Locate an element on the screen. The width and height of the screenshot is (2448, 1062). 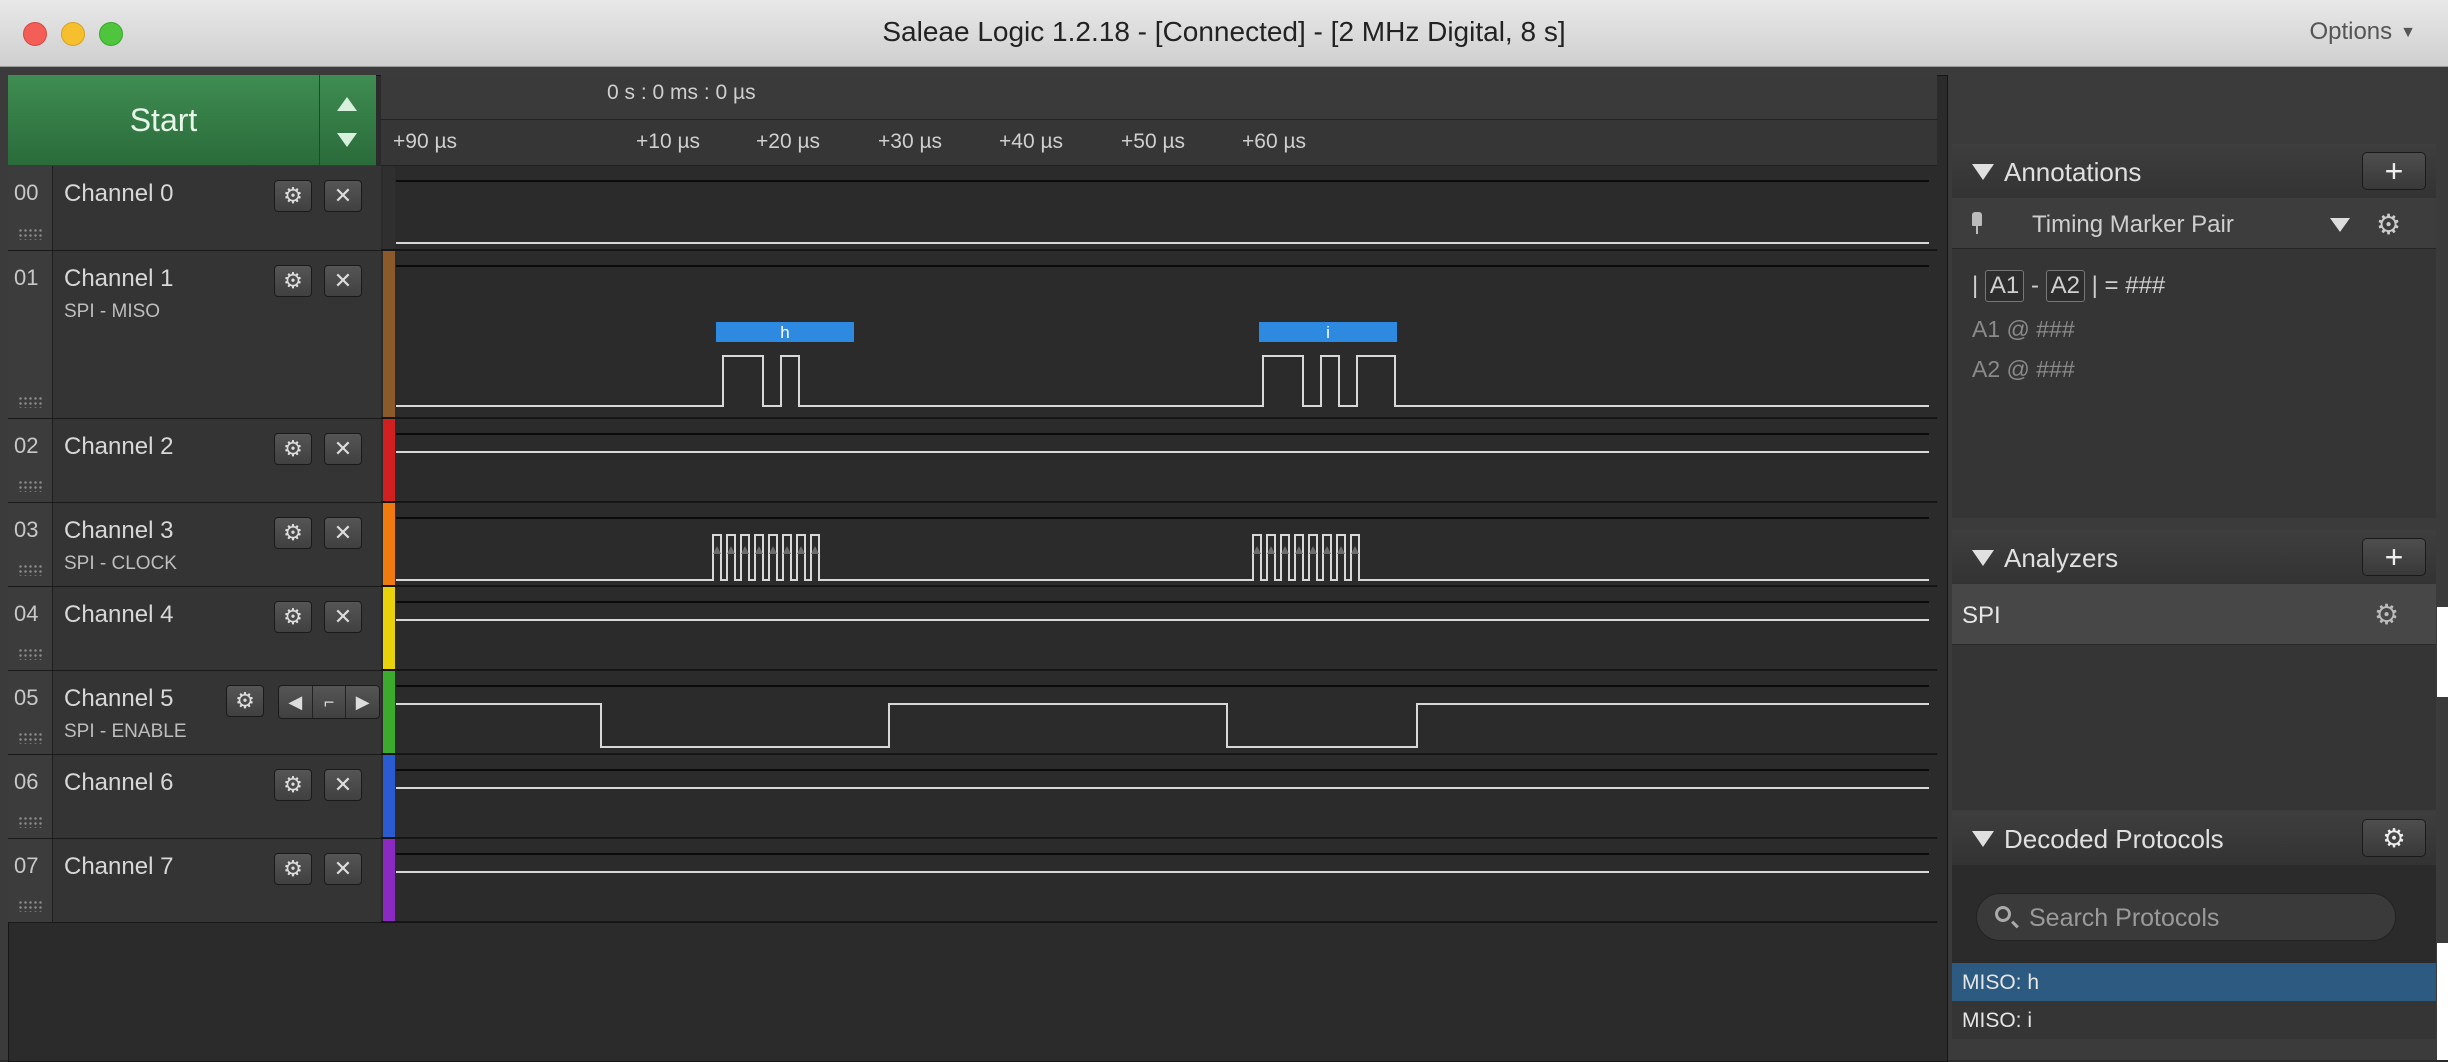
channel-number: 01 is located at coordinates (30, 334).